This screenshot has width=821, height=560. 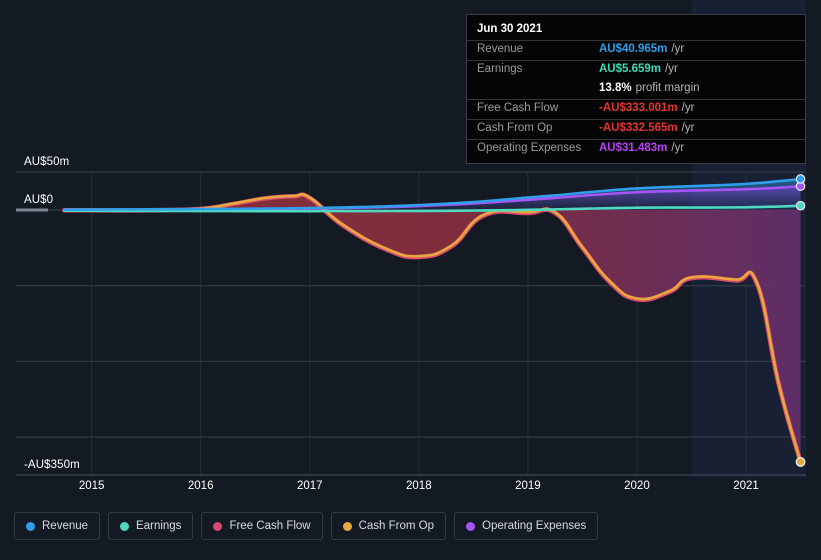 I want to click on tooltip-row-label: Operating Expenses, so click(x=529, y=148).